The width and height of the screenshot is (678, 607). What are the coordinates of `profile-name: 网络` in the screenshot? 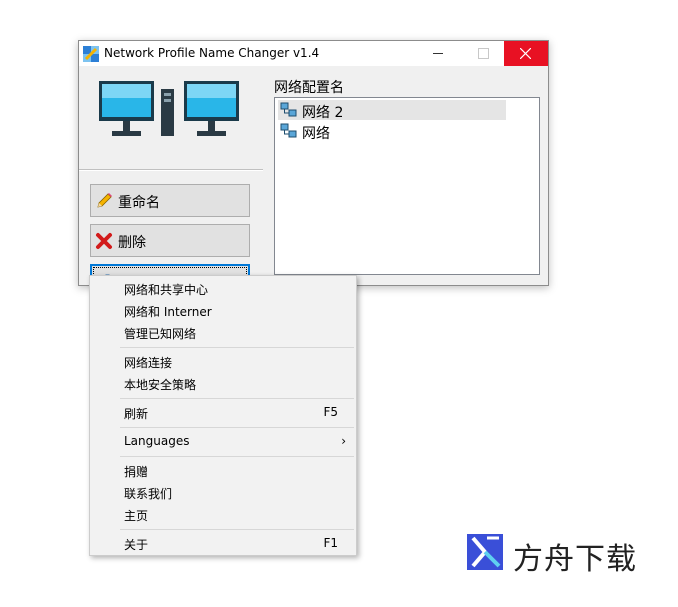 It's located at (316, 134).